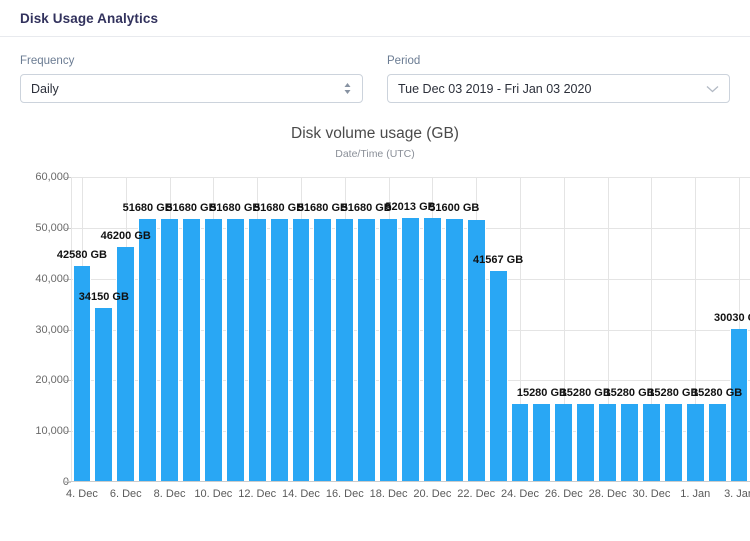  I want to click on frequency-label: Frequency, so click(47, 61).